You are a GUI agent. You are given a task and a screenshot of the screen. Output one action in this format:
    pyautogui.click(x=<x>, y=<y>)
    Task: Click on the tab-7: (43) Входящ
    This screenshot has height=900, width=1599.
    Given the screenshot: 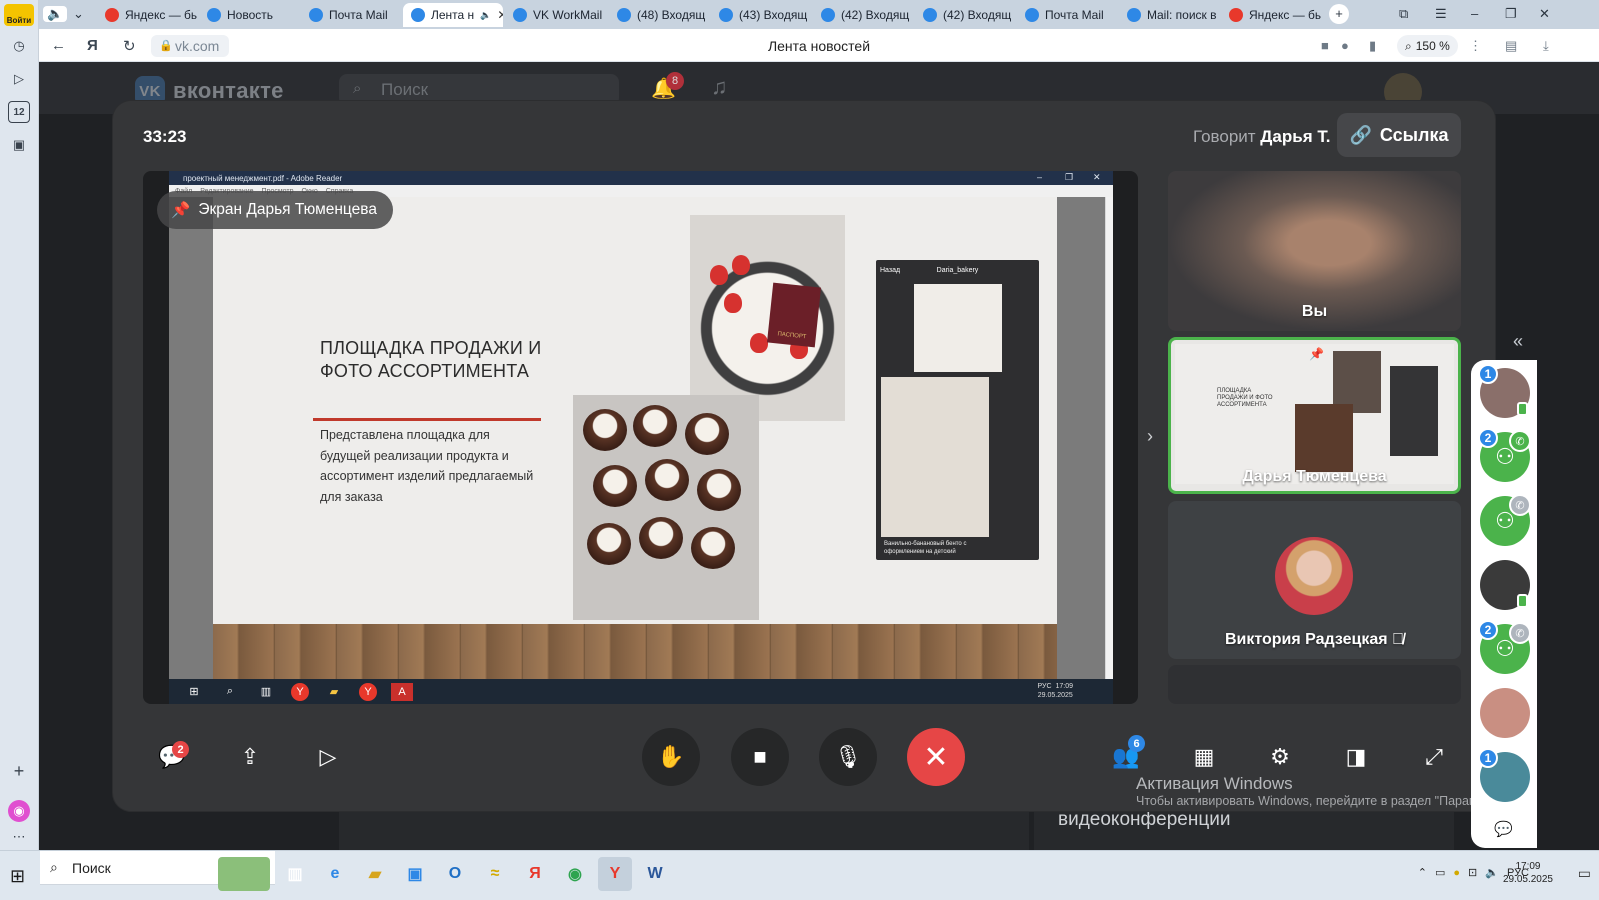 What is the action you would take?
    pyautogui.click(x=761, y=15)
    